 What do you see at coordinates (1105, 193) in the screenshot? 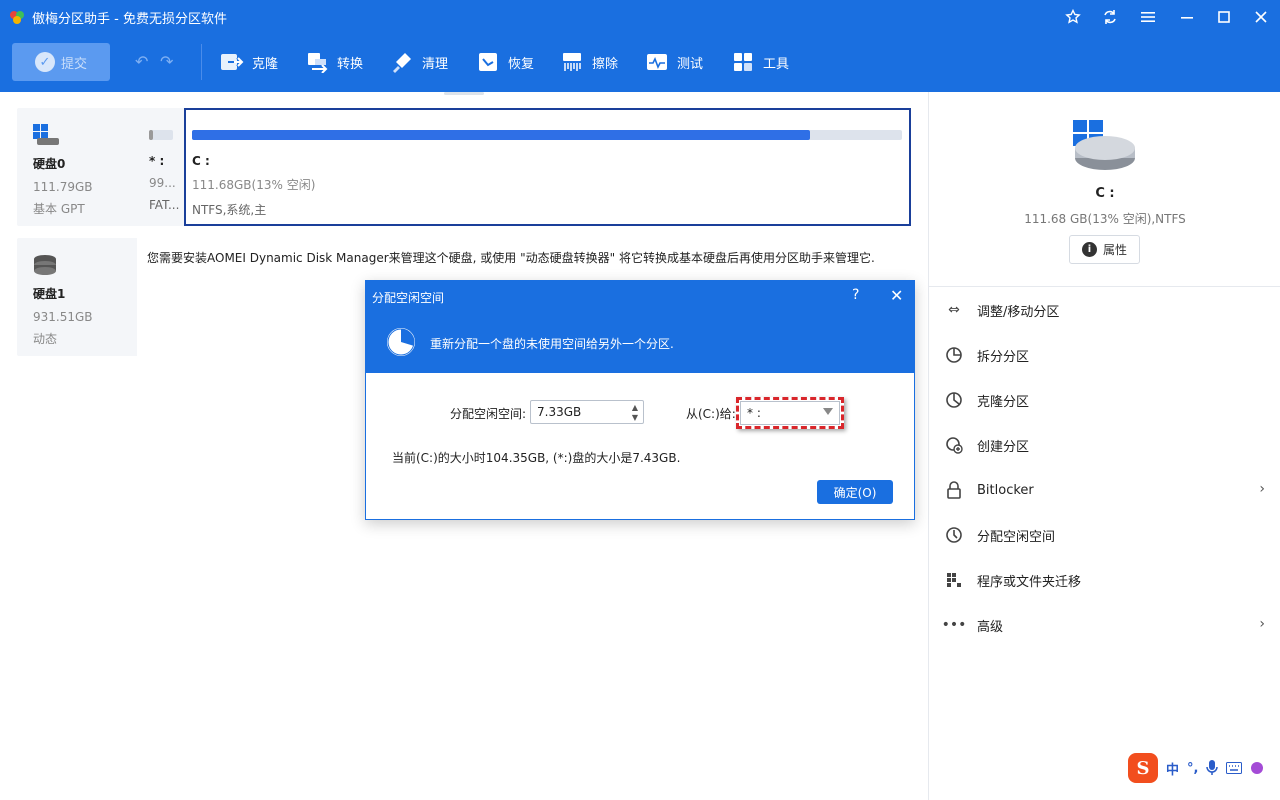
I see `selected-partition-label: C :` at bounding box center [1105, 193].